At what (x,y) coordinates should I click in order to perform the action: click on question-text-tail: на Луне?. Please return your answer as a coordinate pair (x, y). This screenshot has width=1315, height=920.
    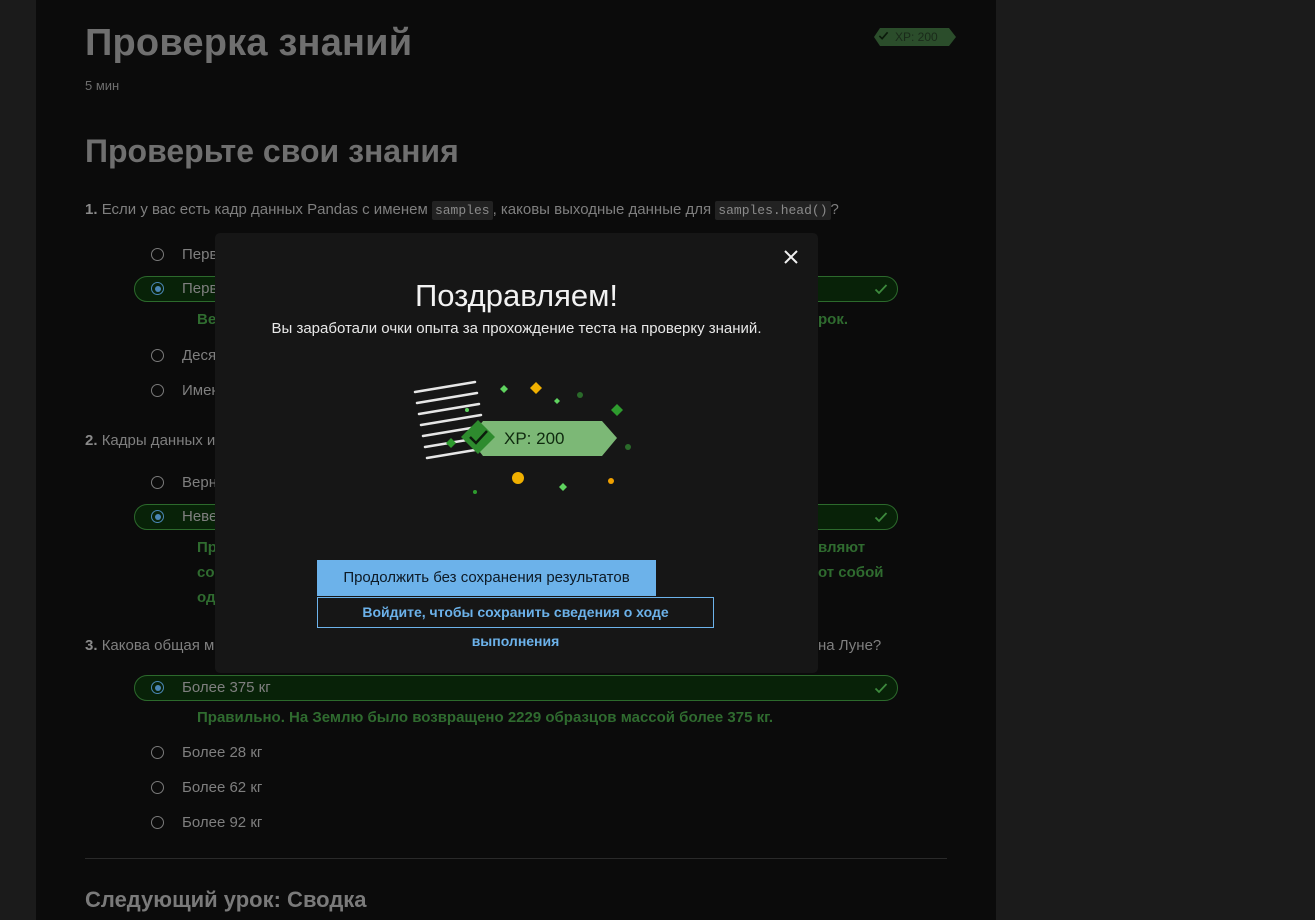
    Looking at the image, I should click on (850, 645).